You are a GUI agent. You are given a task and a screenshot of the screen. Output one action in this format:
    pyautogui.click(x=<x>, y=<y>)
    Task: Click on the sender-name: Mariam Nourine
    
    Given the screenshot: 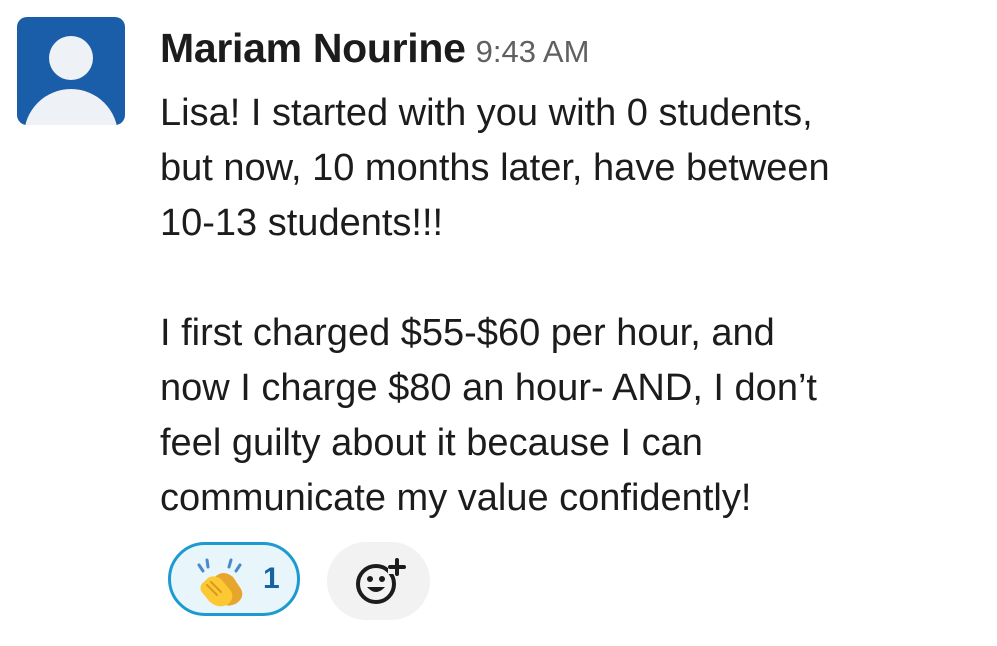 What is the action you would take?
    pyautogui.click(x=313, y=48)
    